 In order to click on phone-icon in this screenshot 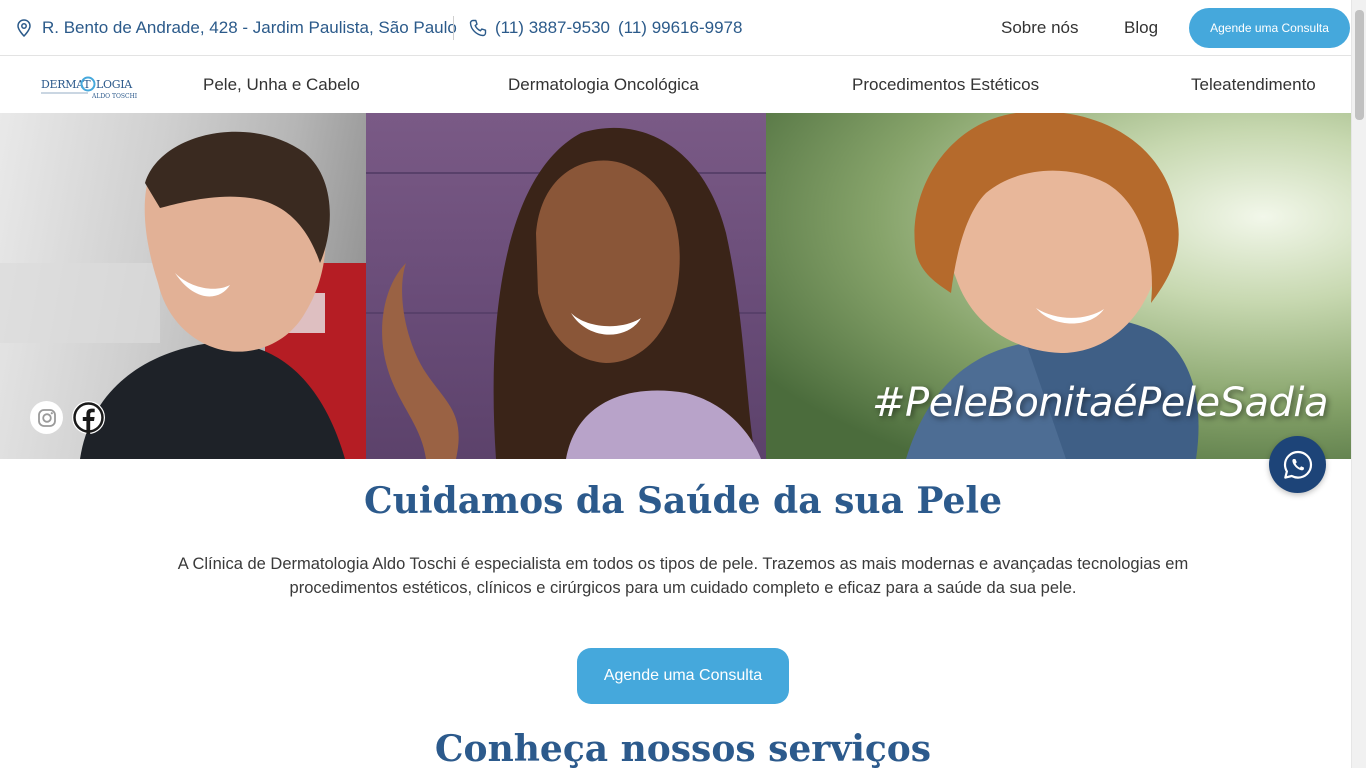, I will do `click(478, 28)`.